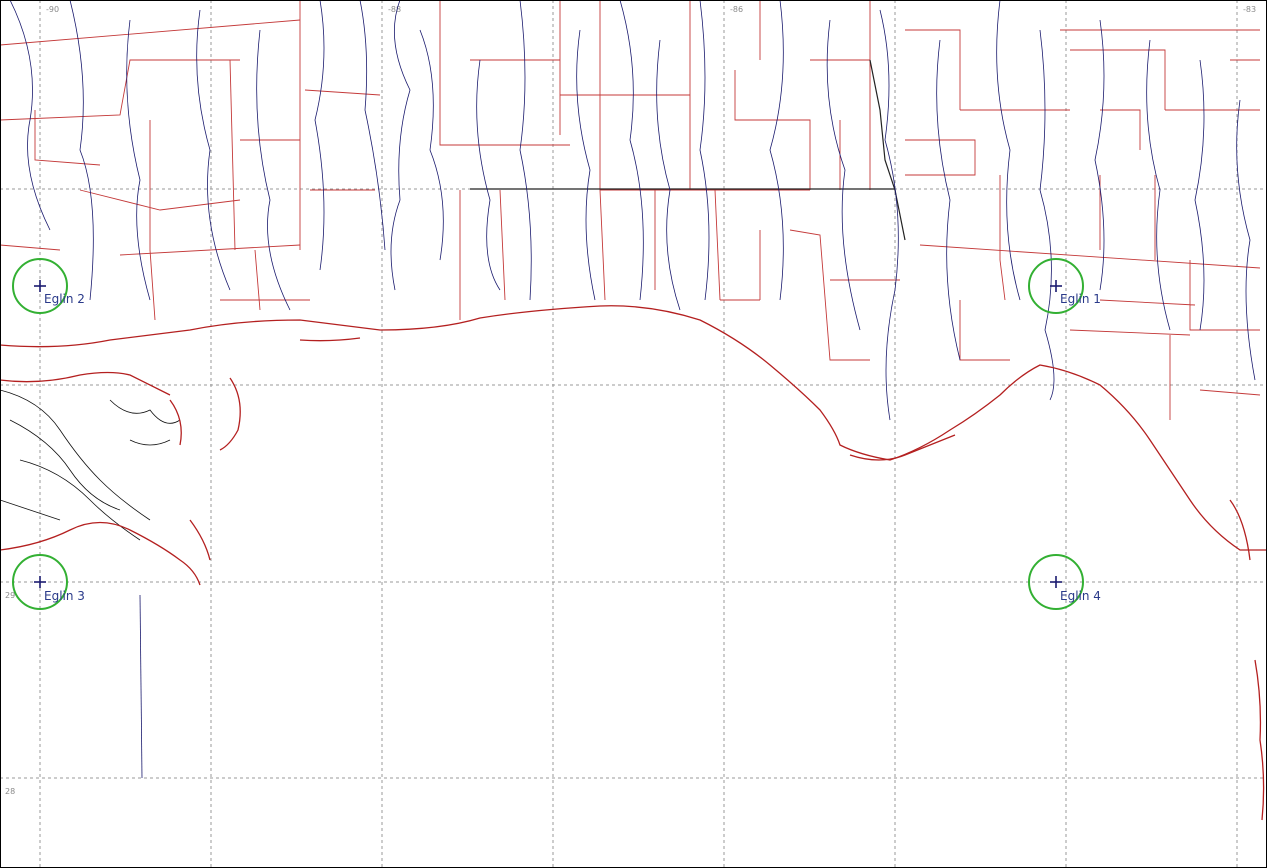 This screenshot has height=868, width=1267. What do you see at coordinates (10, 595) in the screenshot?
I see `tick-label: 29` at bounding box center [10, 595].